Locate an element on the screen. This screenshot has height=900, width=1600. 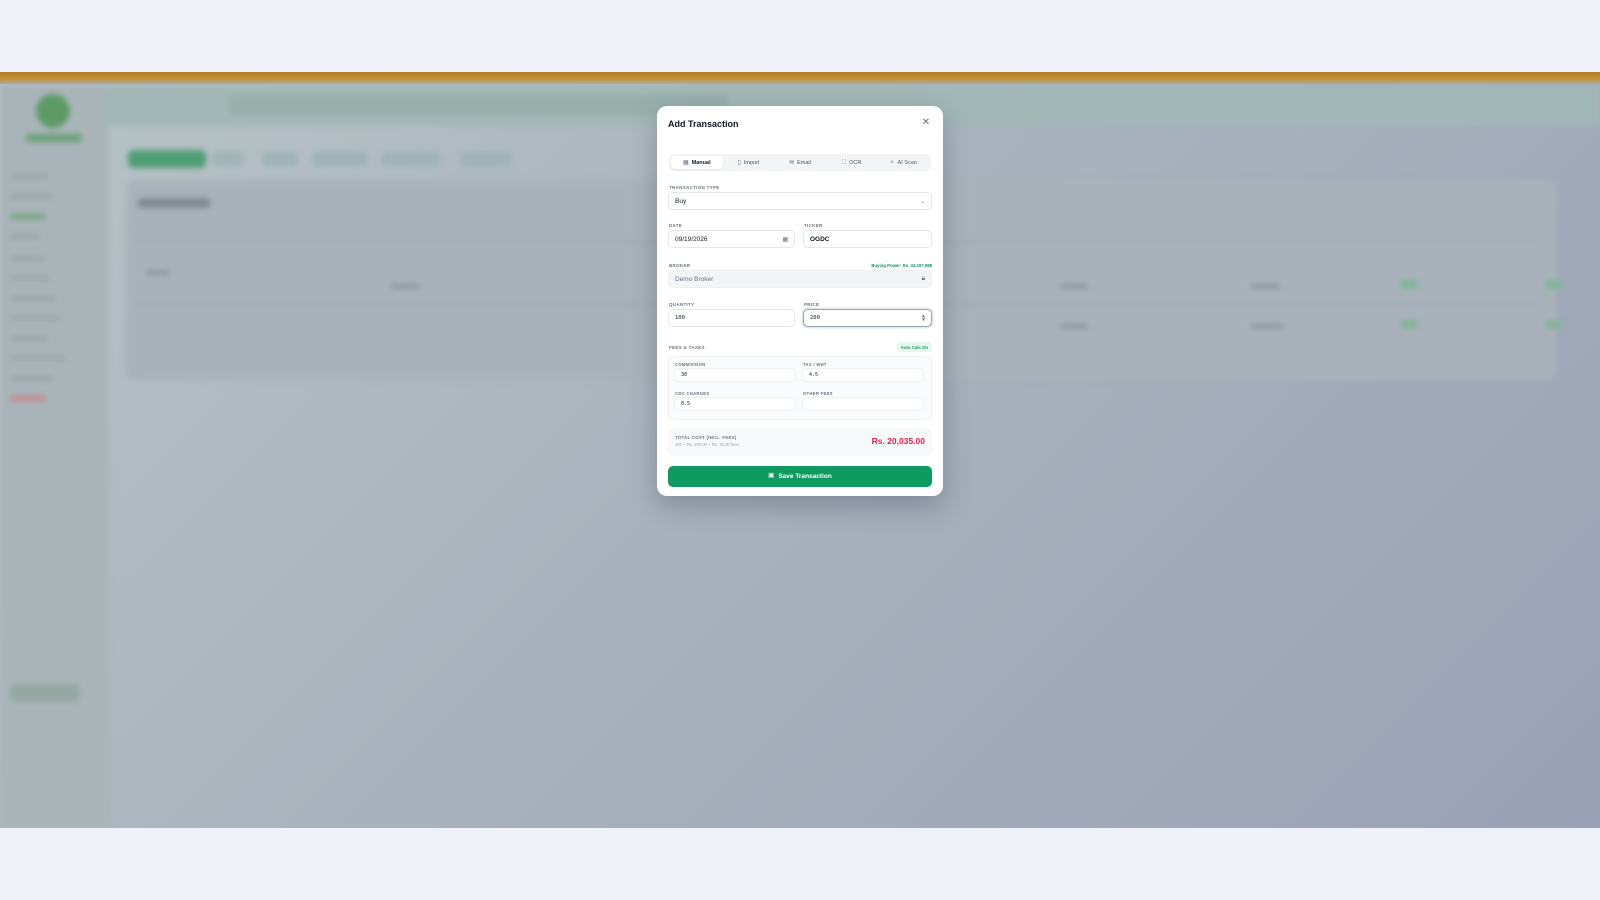
primary-action-button is located at coordinates (167, 159).